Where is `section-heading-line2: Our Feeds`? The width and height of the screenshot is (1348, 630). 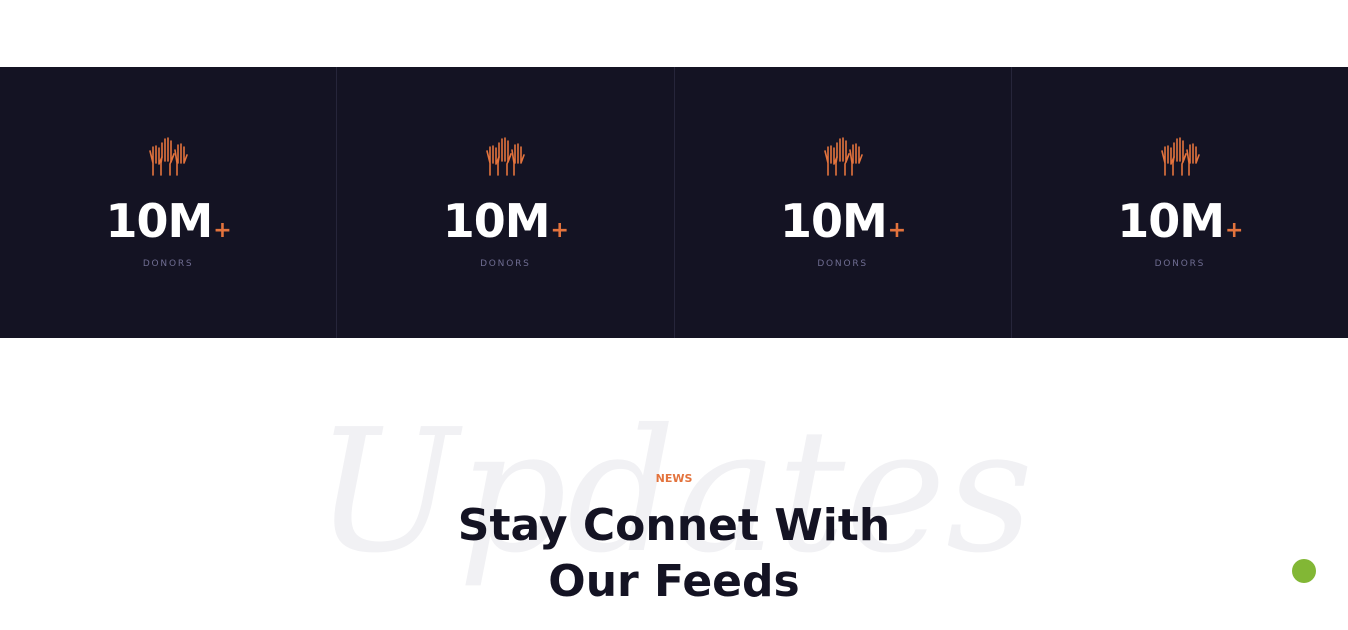
section-heading-line2: Our Feeds is located at coordinates (674, 581).